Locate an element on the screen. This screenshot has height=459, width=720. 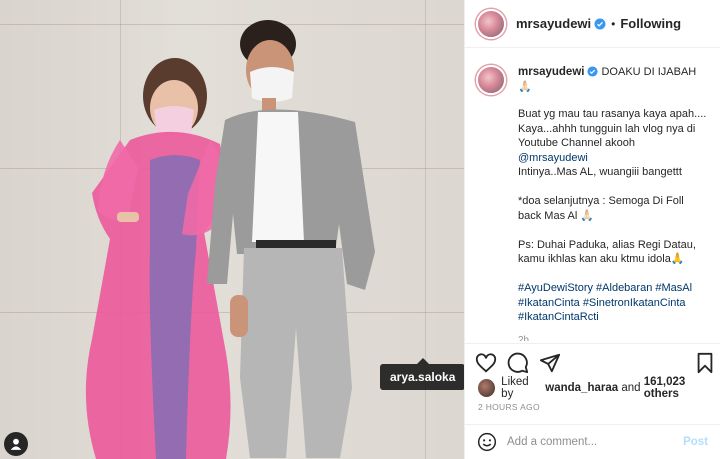
caption-line: Ps: Duhai Paduka, alias Regi Datau, is located at coordinates (607, 244).